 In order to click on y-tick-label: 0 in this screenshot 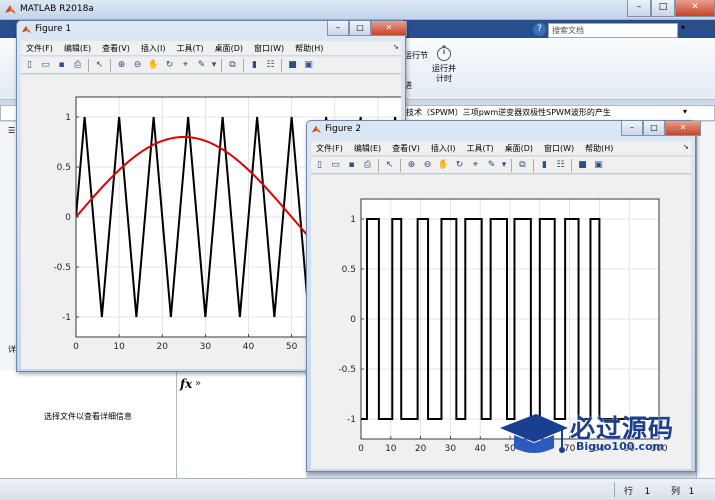, I will do `click(68, 218)`.